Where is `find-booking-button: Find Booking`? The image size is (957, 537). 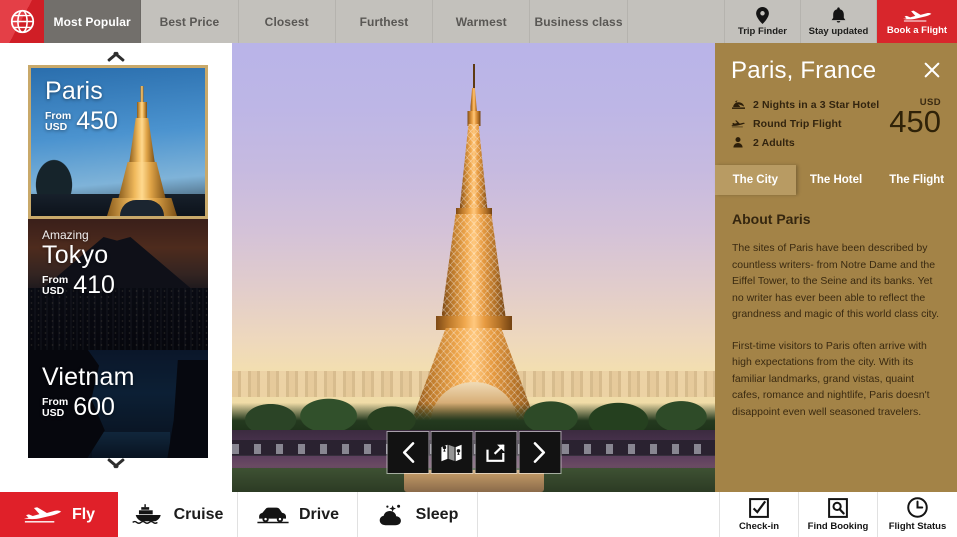 find-booking-button: Find Booking is located at coordinates (838, 514).